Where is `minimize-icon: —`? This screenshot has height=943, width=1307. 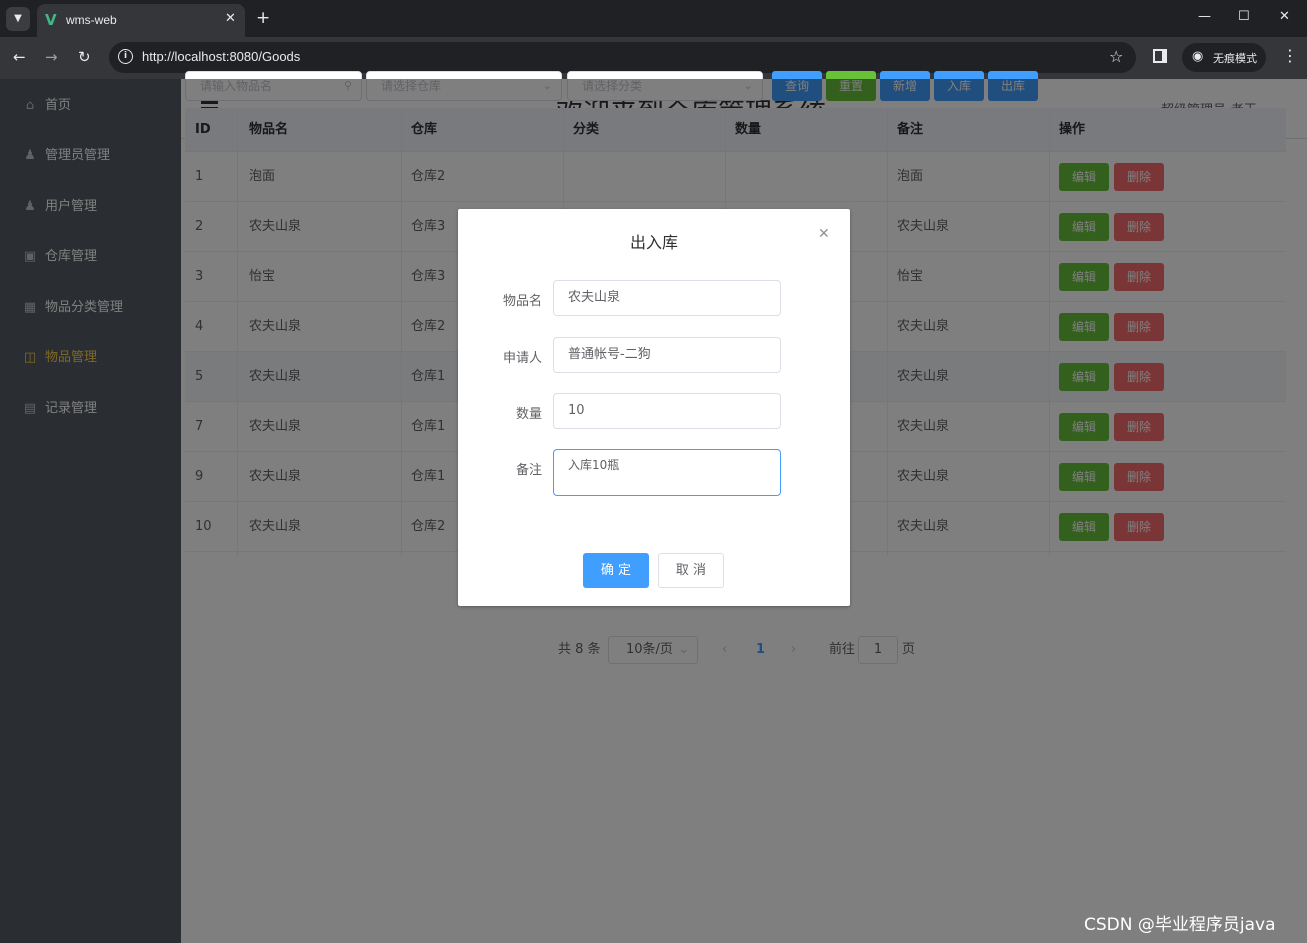
minimize-icon: — is located at coordinates (1204, 16).